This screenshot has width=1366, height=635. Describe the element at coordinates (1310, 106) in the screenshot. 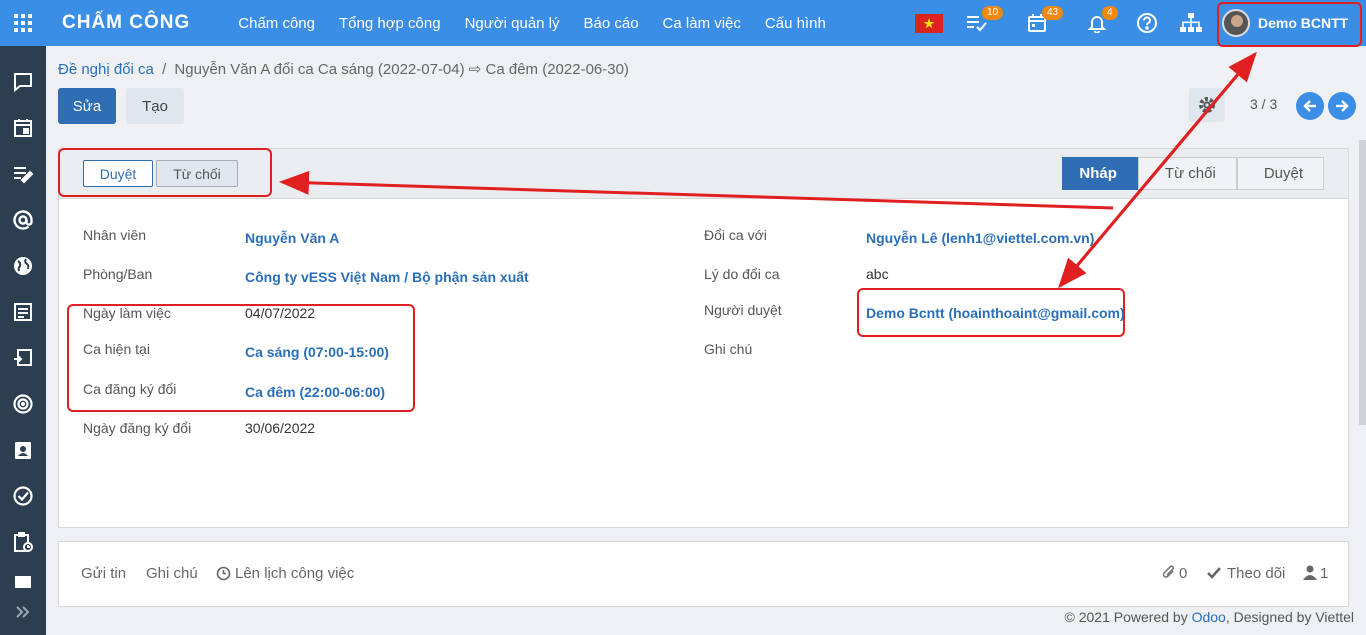

I see `prev-record-icon` at that location.